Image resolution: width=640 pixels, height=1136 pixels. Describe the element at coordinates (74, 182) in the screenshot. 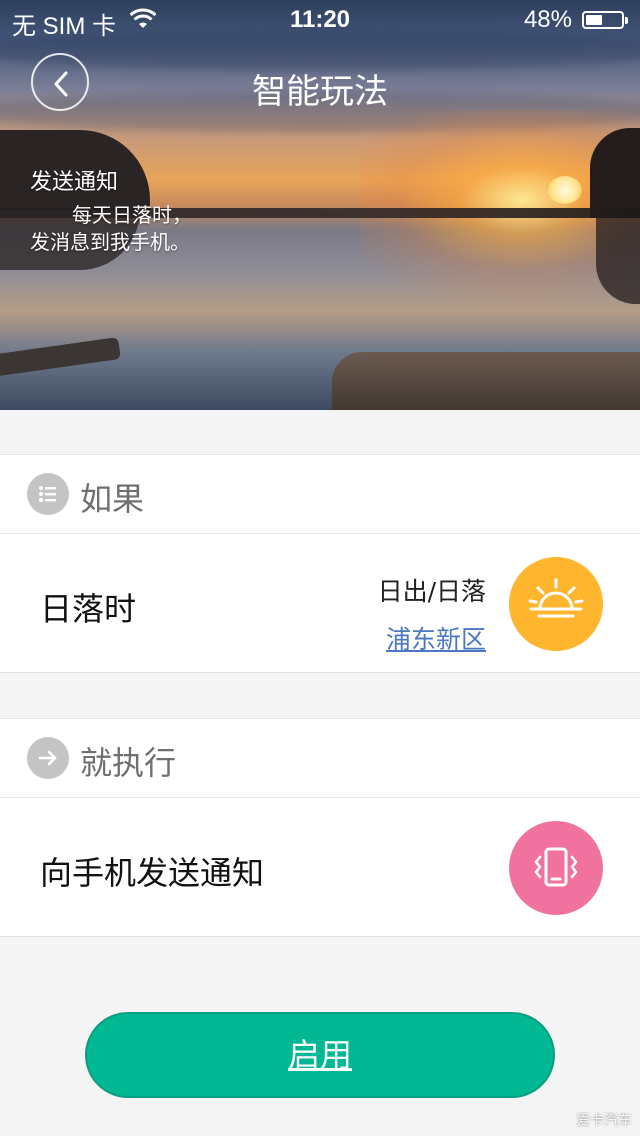

I see `hero-subtitle: 发送通知` at that location.